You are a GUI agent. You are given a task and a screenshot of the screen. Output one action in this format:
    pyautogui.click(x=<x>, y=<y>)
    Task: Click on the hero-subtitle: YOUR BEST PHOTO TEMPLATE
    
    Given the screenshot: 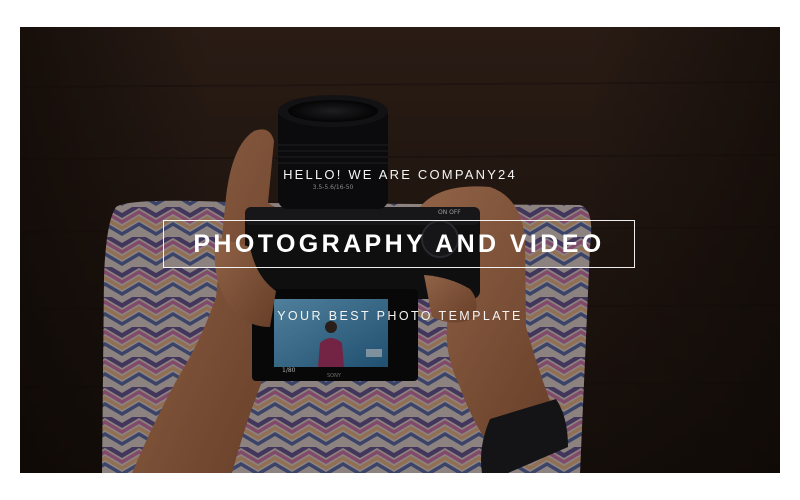 What is the action you would take?
    pyautogui.click(x=400, y=316)
    